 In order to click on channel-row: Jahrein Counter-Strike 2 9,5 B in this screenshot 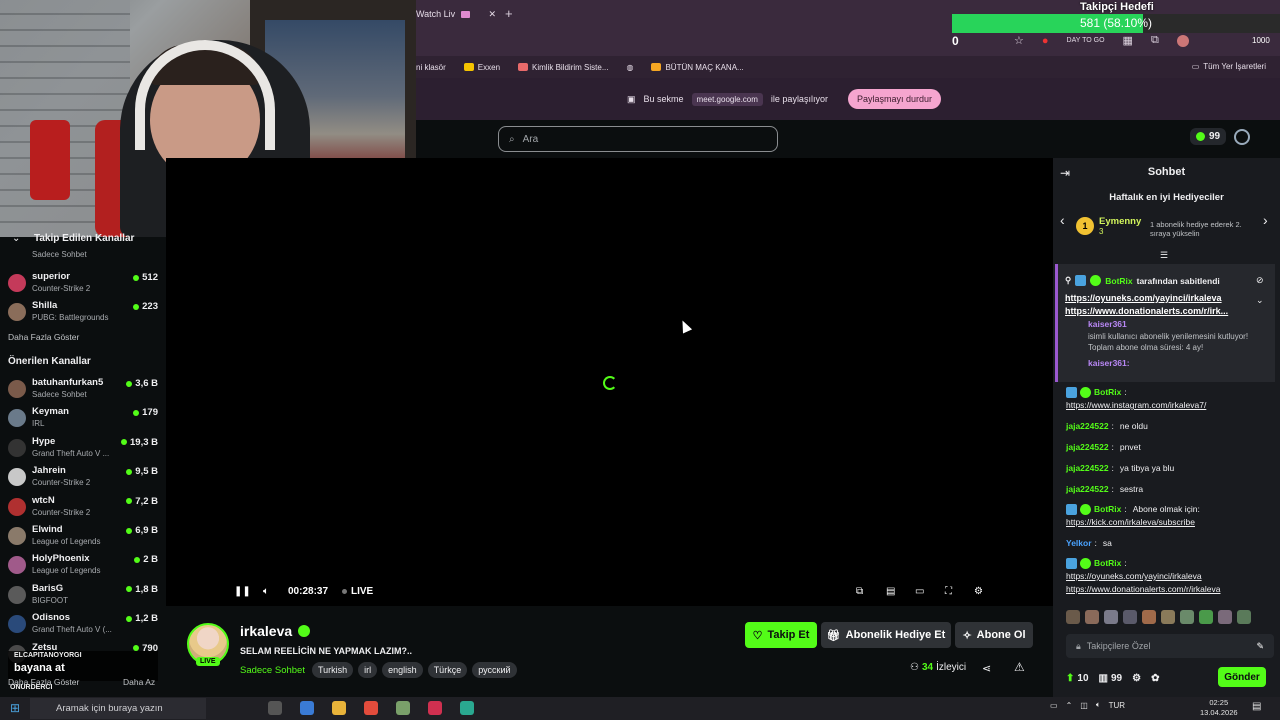, I will do `click(83, 478)`.